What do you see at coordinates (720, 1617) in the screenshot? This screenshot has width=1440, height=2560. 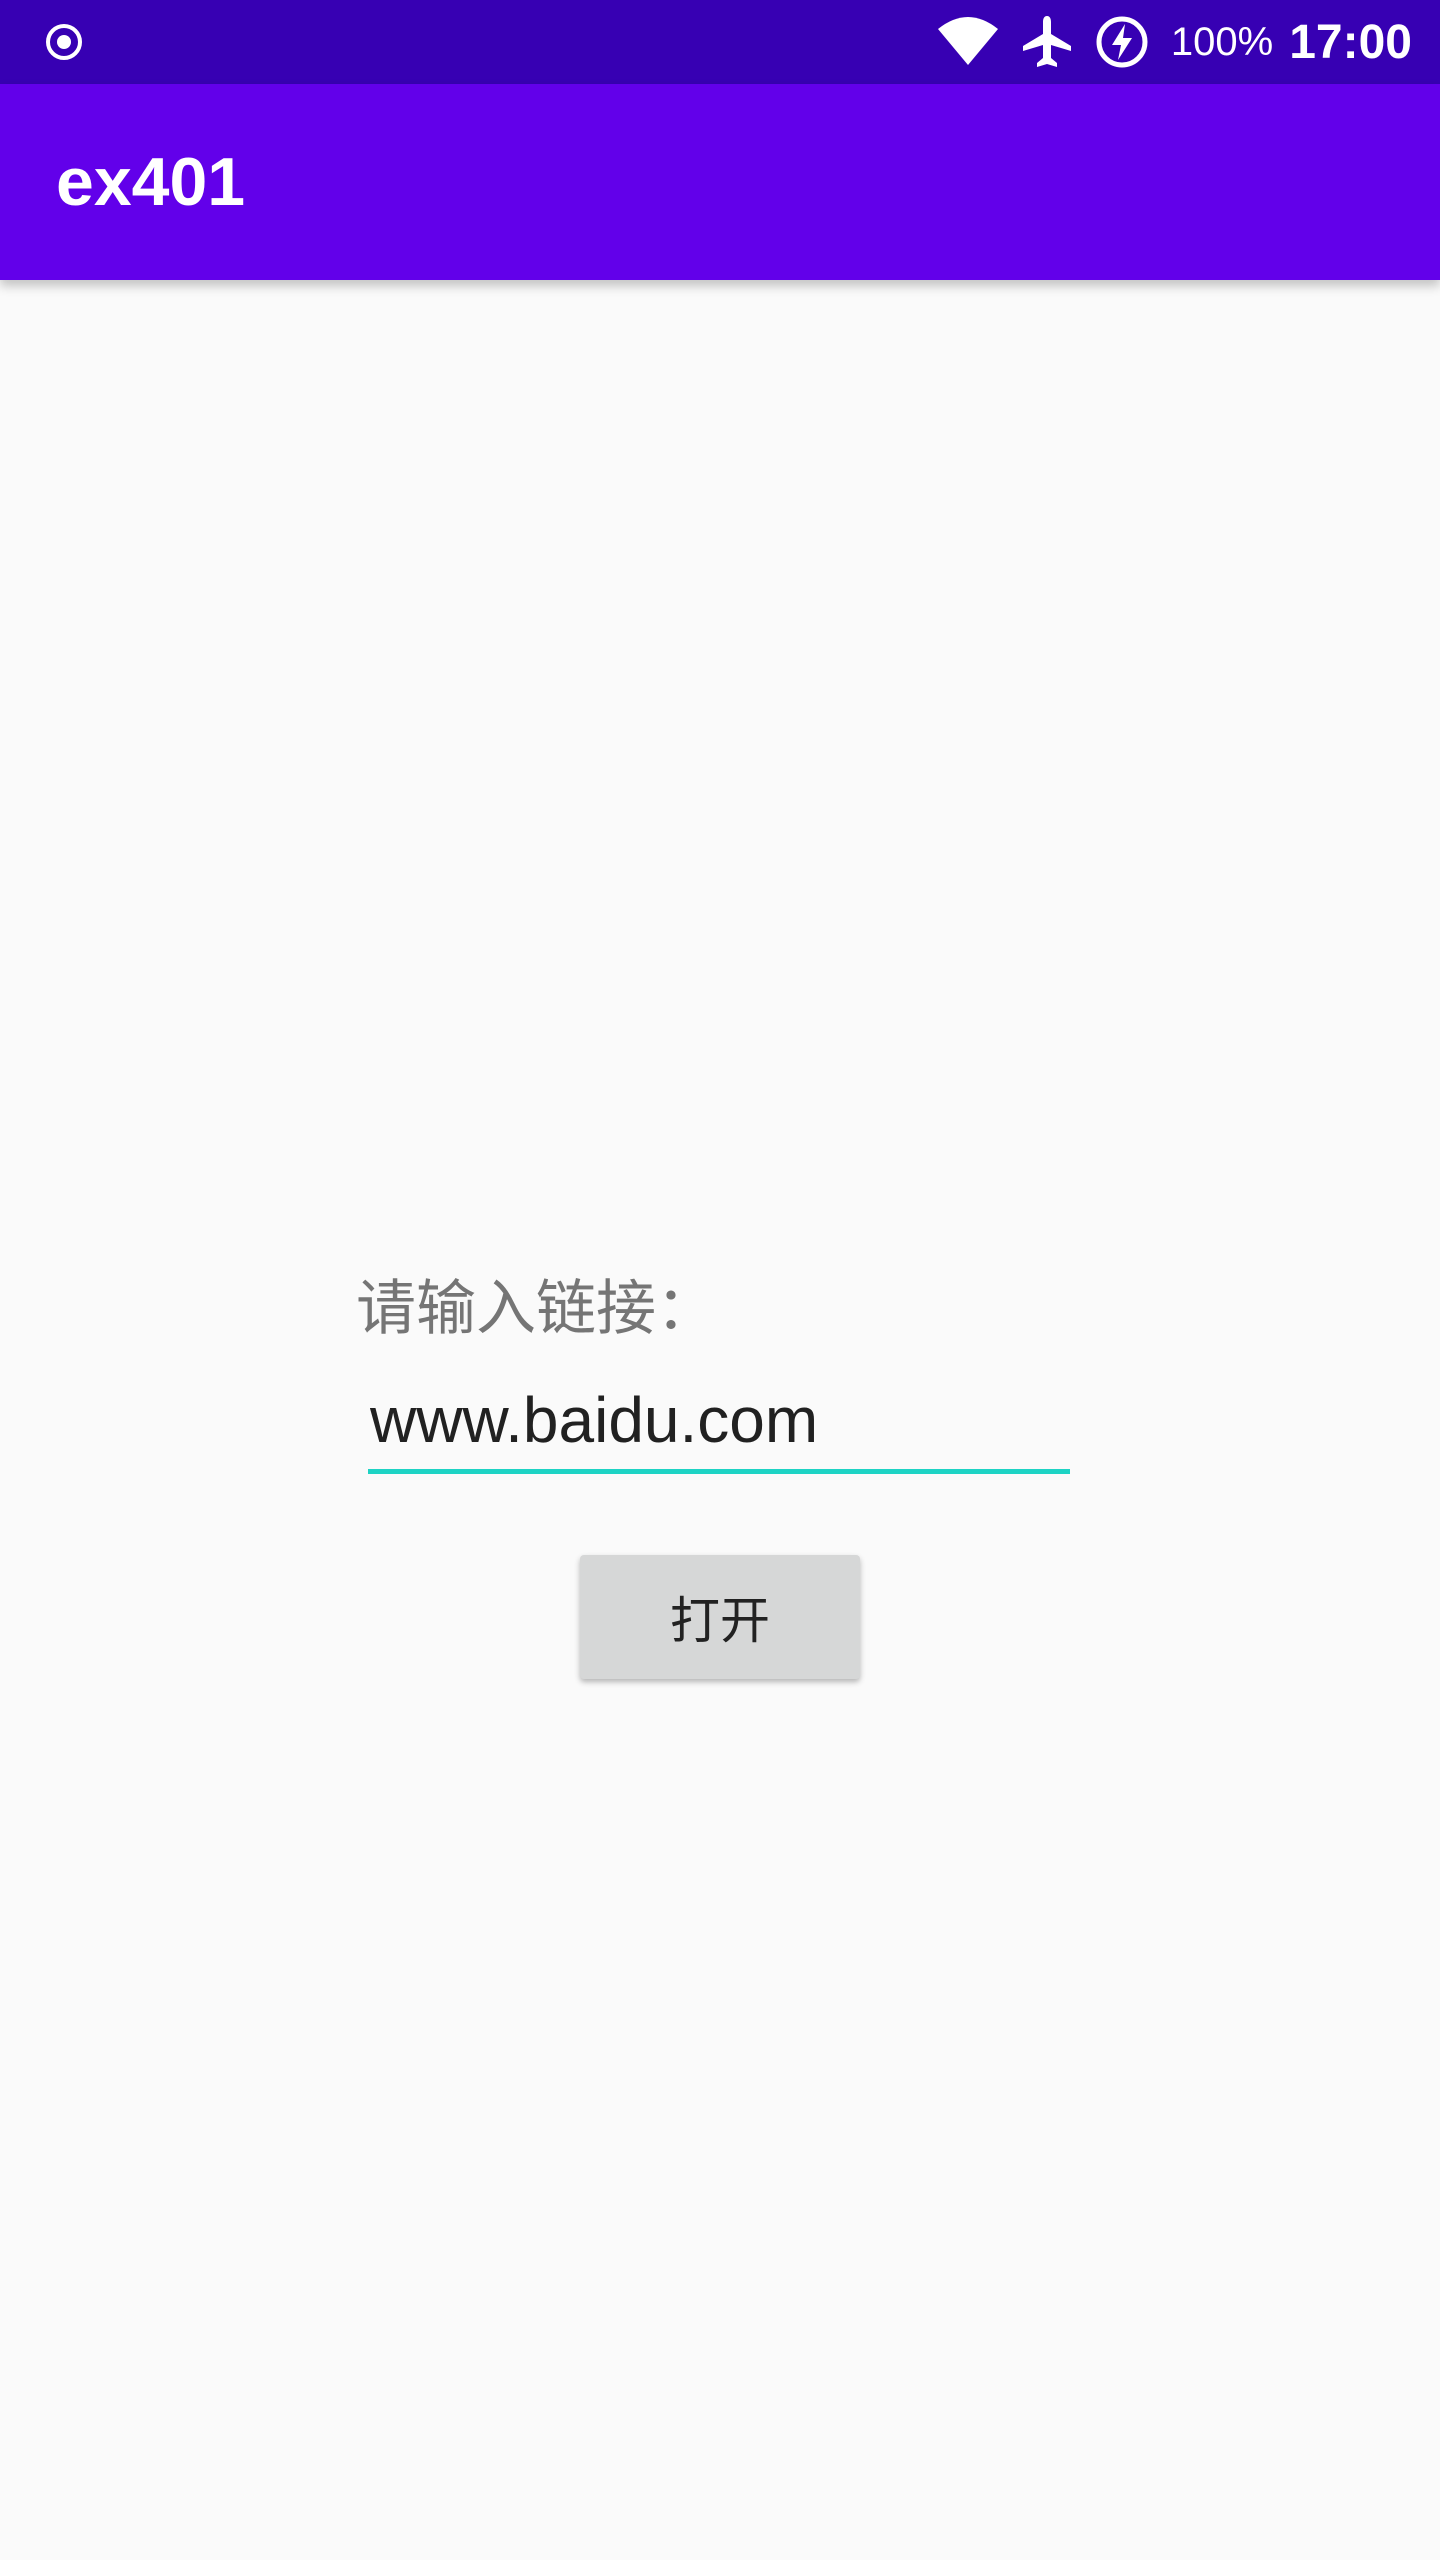 I see `open-button: 打开` at bounding box center [720, 1617].